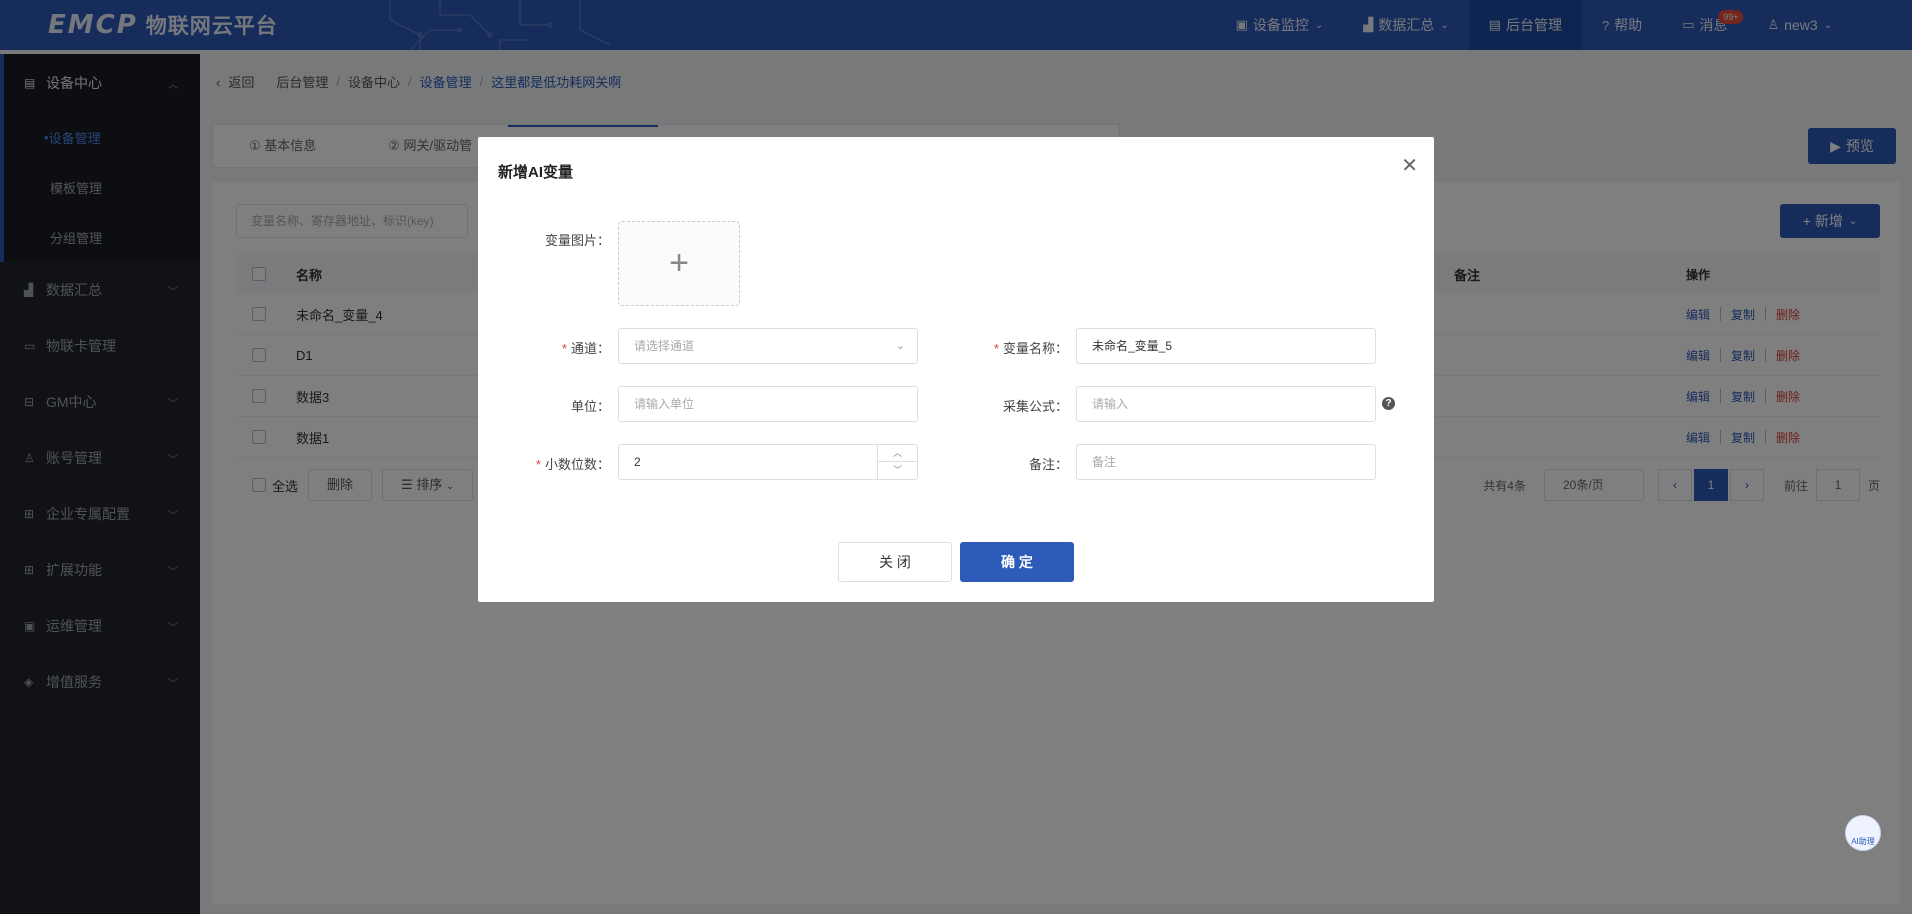 This screenshot has height=914, width=1912. Describe the element at coordinates (1863, 833) in the screenshot. I see `ai-assistant-button: AI助理` at that location.